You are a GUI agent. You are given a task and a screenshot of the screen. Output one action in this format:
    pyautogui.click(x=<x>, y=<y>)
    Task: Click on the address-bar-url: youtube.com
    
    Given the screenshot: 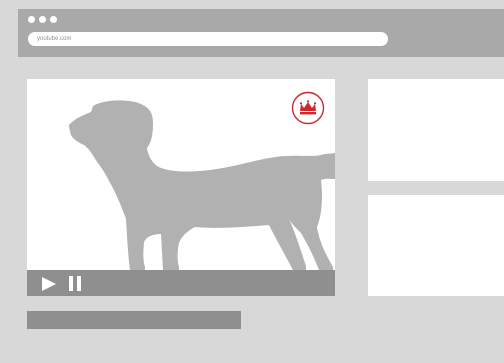 What is the action you would take?
    pyautogui.click(x=54, y=39)
    